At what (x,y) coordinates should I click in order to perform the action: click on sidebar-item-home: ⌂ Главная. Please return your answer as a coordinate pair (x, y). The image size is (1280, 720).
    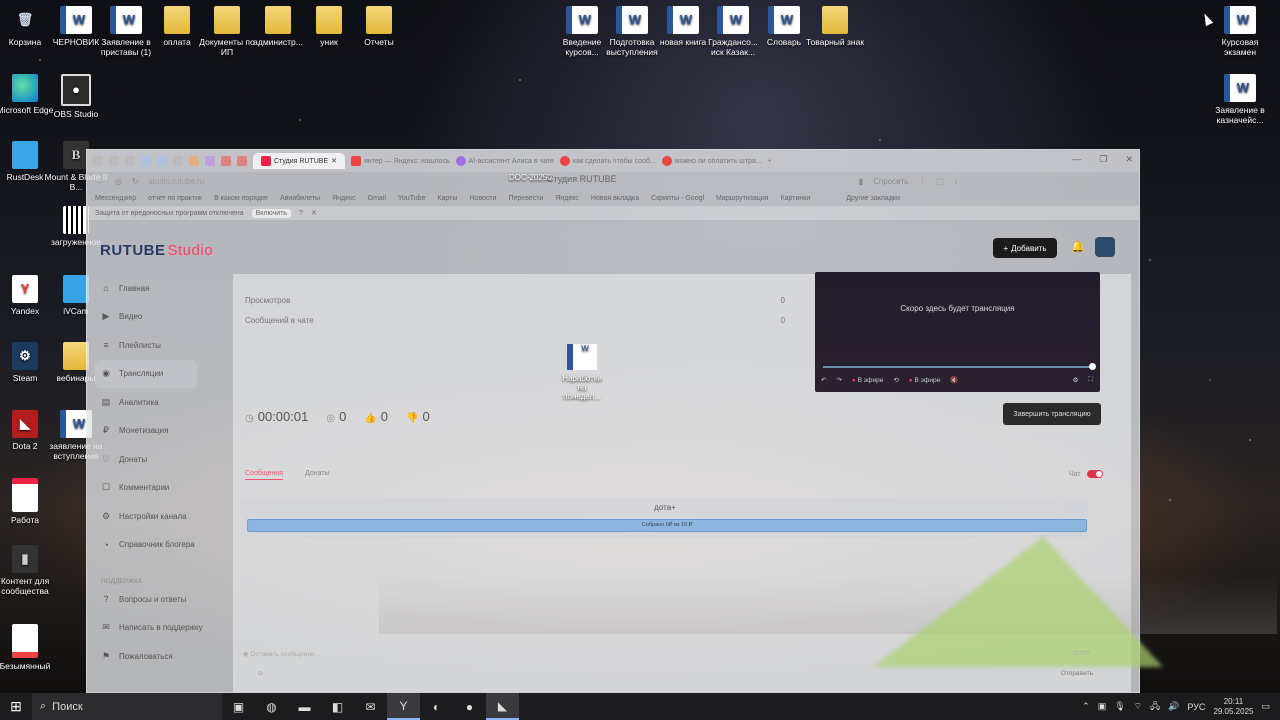
    Looking at the image, I should click on (165, 288).